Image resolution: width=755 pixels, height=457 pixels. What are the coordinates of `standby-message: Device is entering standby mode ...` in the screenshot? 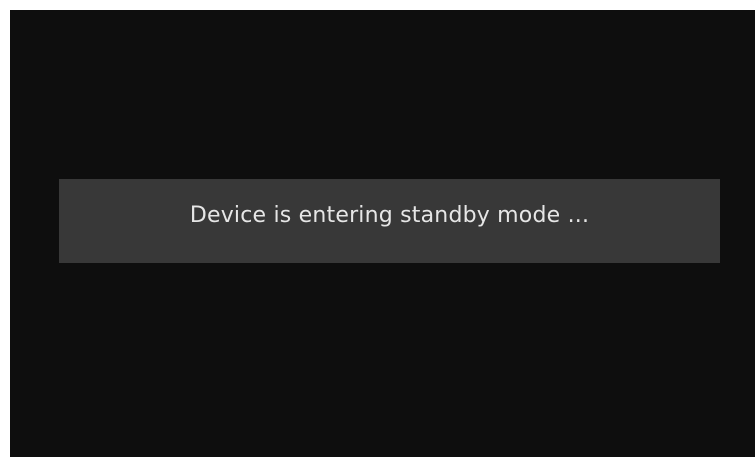 It's located at (389, 215).